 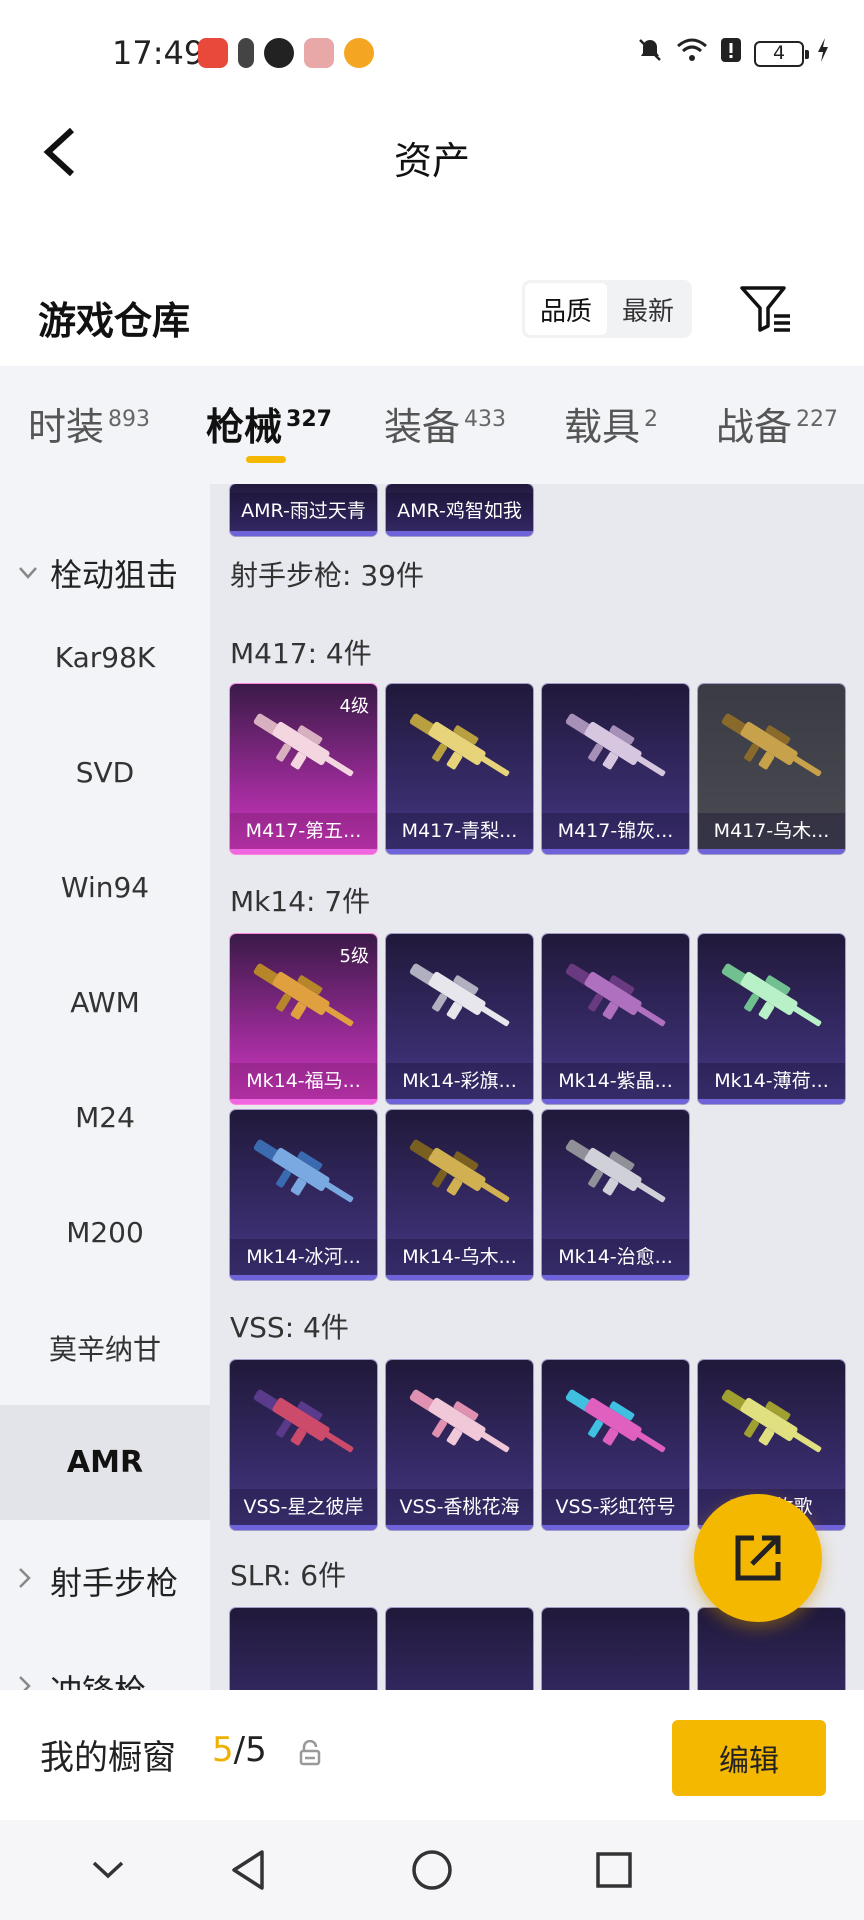 I want to click on status-indicators: 4, so click(x=733, y=53).